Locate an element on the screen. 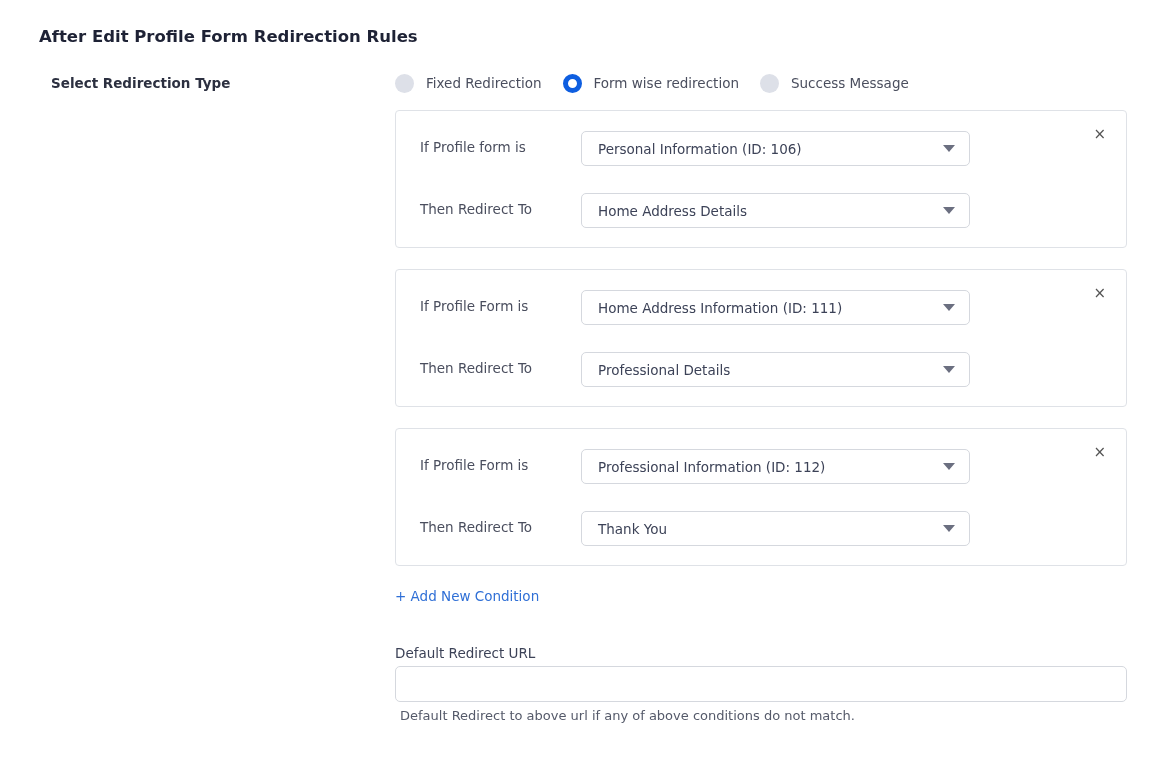  help-text: Default Redirect to above url if any of above conditions do not match. is located at coordinates (628, 715).